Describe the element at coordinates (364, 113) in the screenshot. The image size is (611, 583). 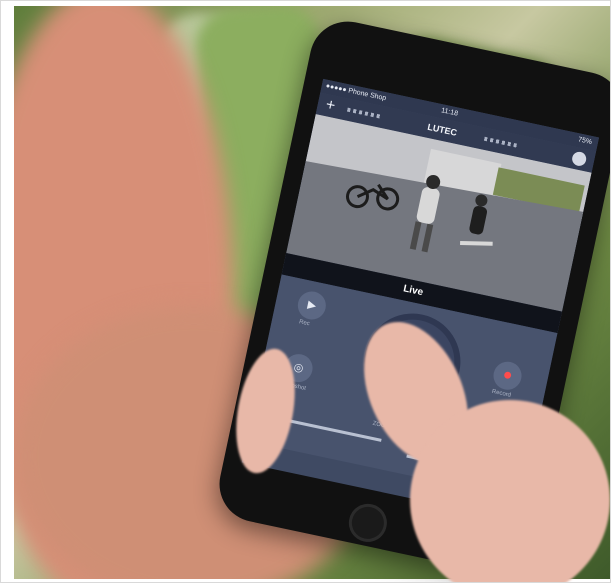
I see `nav-left-dots` at that location.